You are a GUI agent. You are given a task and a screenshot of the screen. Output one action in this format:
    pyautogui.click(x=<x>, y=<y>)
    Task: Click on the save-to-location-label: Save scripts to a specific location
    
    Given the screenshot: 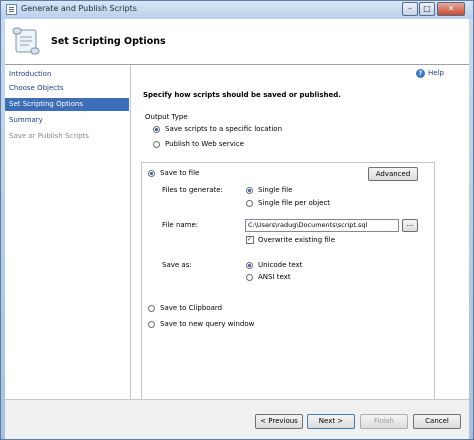 What is the action you would take?
    pyautogui.click(x=224, y=129)
    